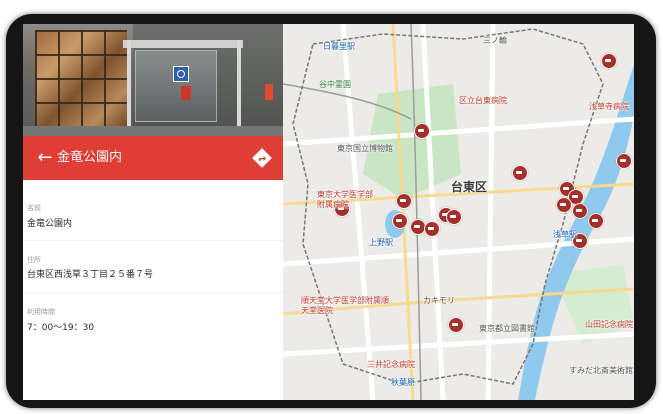 The height and width of the screenshot is (414, 663). Describe the element at coordinates (34, 208) in the screenshot. I see `name-label: 名前` at that location.